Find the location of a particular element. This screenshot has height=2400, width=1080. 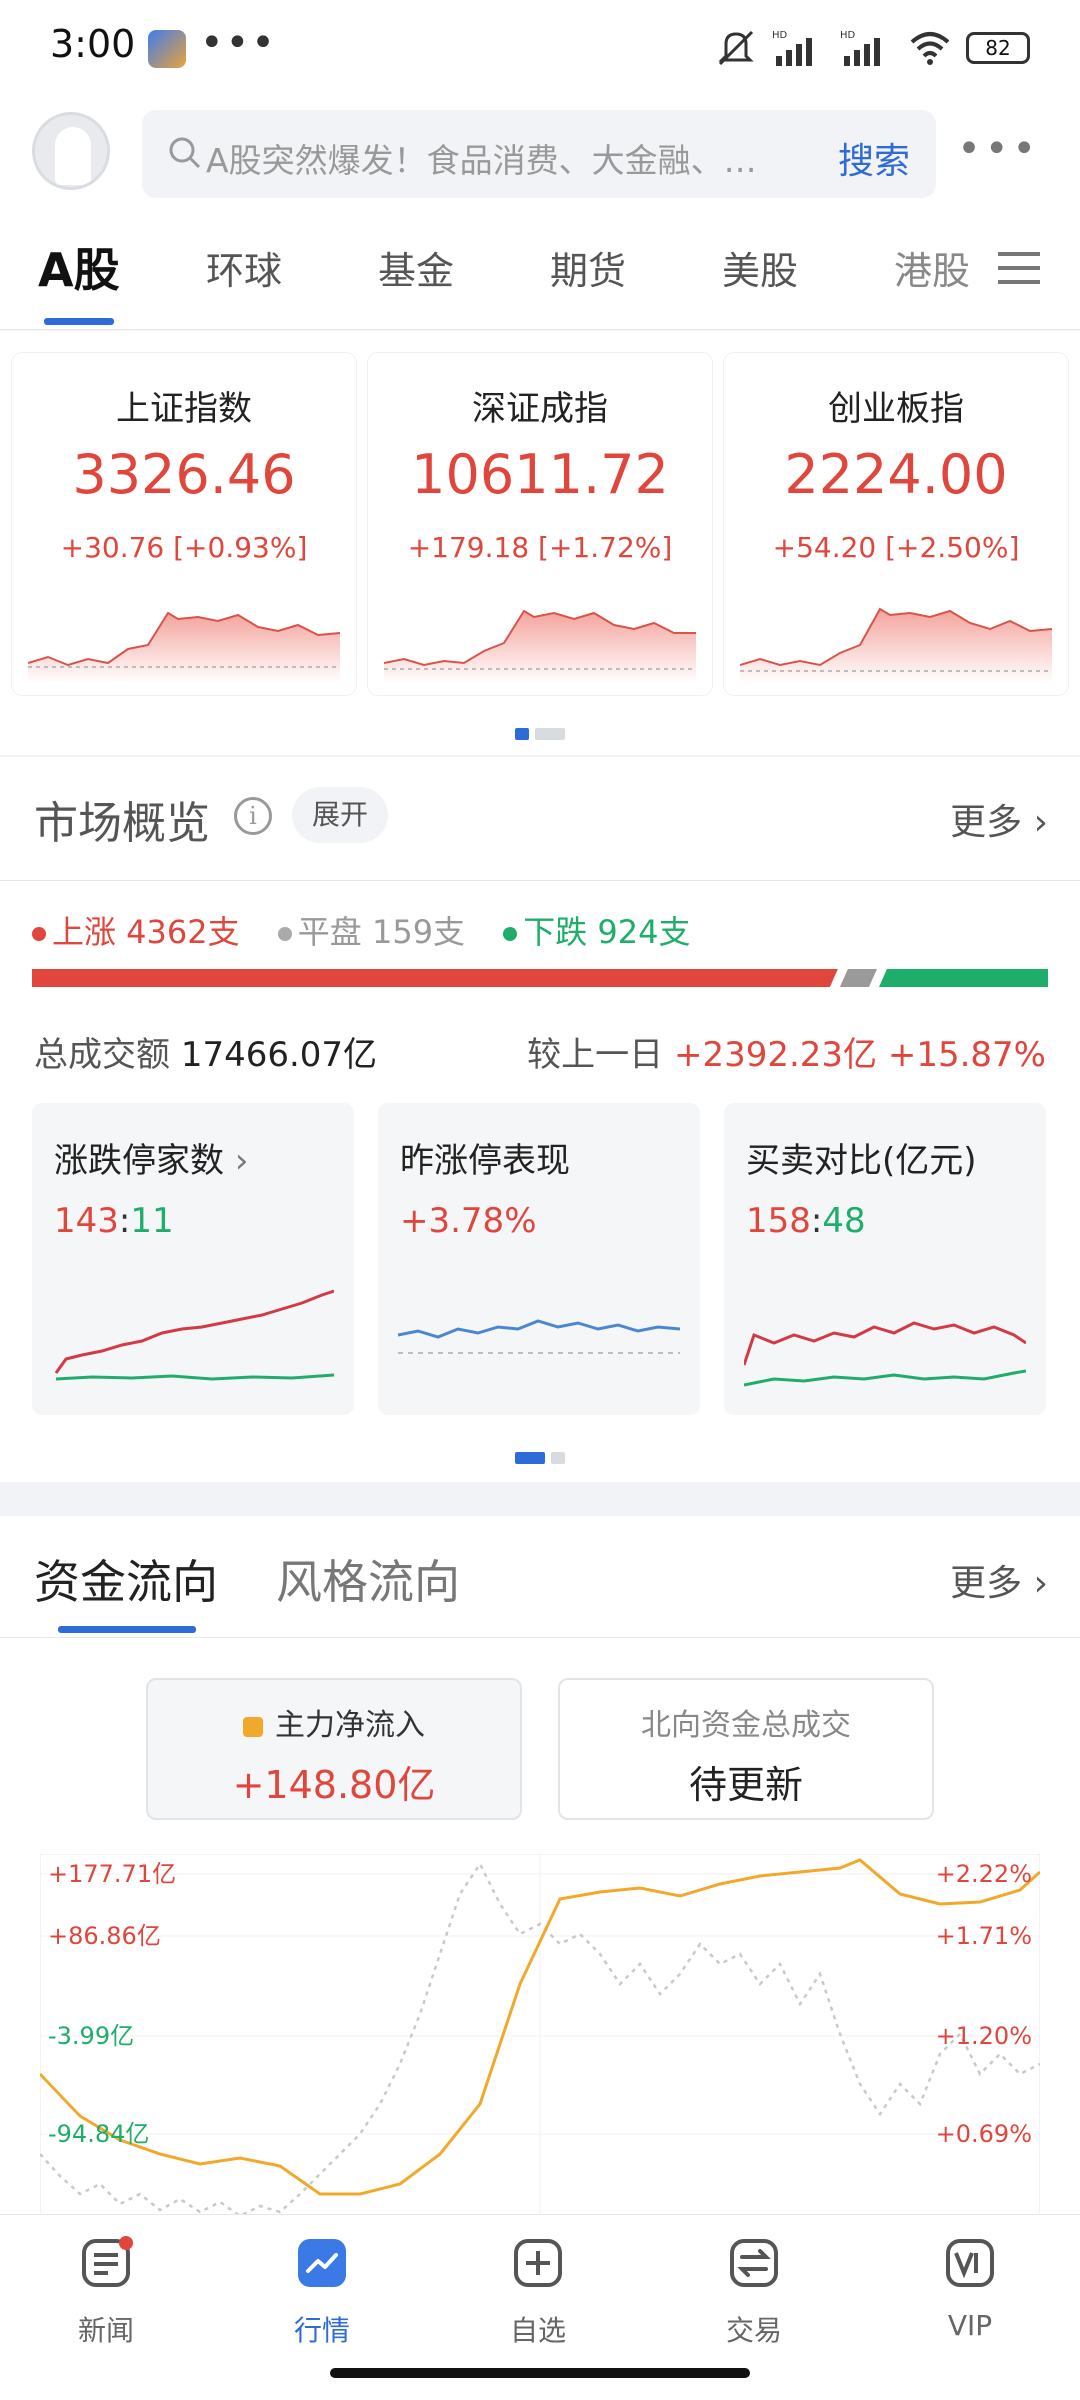

net-label-2: HD is located at coordinates (848, 35).